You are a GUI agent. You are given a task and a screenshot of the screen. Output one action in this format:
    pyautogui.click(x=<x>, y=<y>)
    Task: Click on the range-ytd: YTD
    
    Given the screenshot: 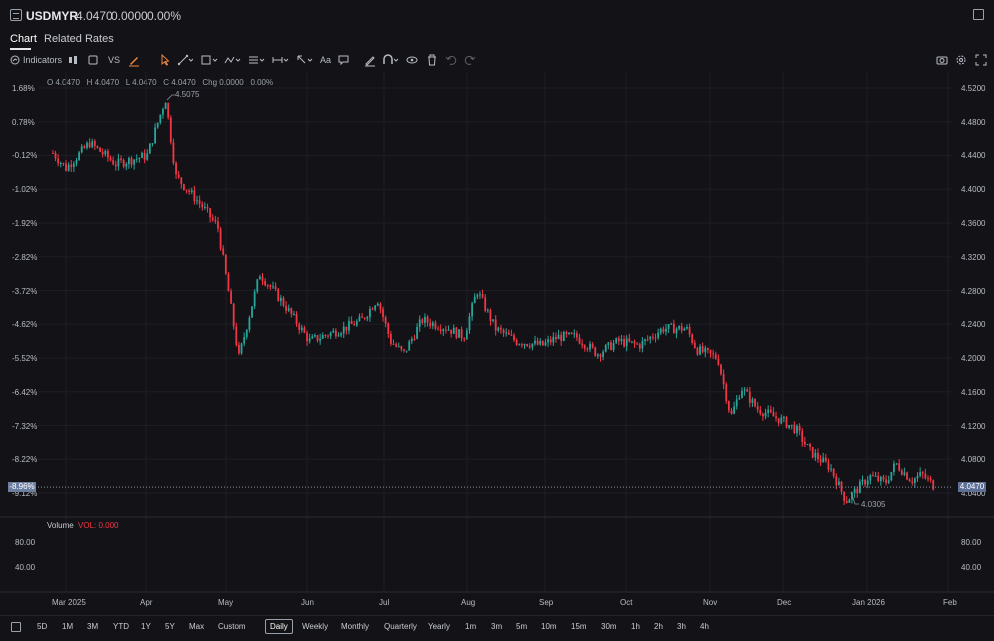 What is the action you would take?
    pyautogui.click(x=121, y=626)
    